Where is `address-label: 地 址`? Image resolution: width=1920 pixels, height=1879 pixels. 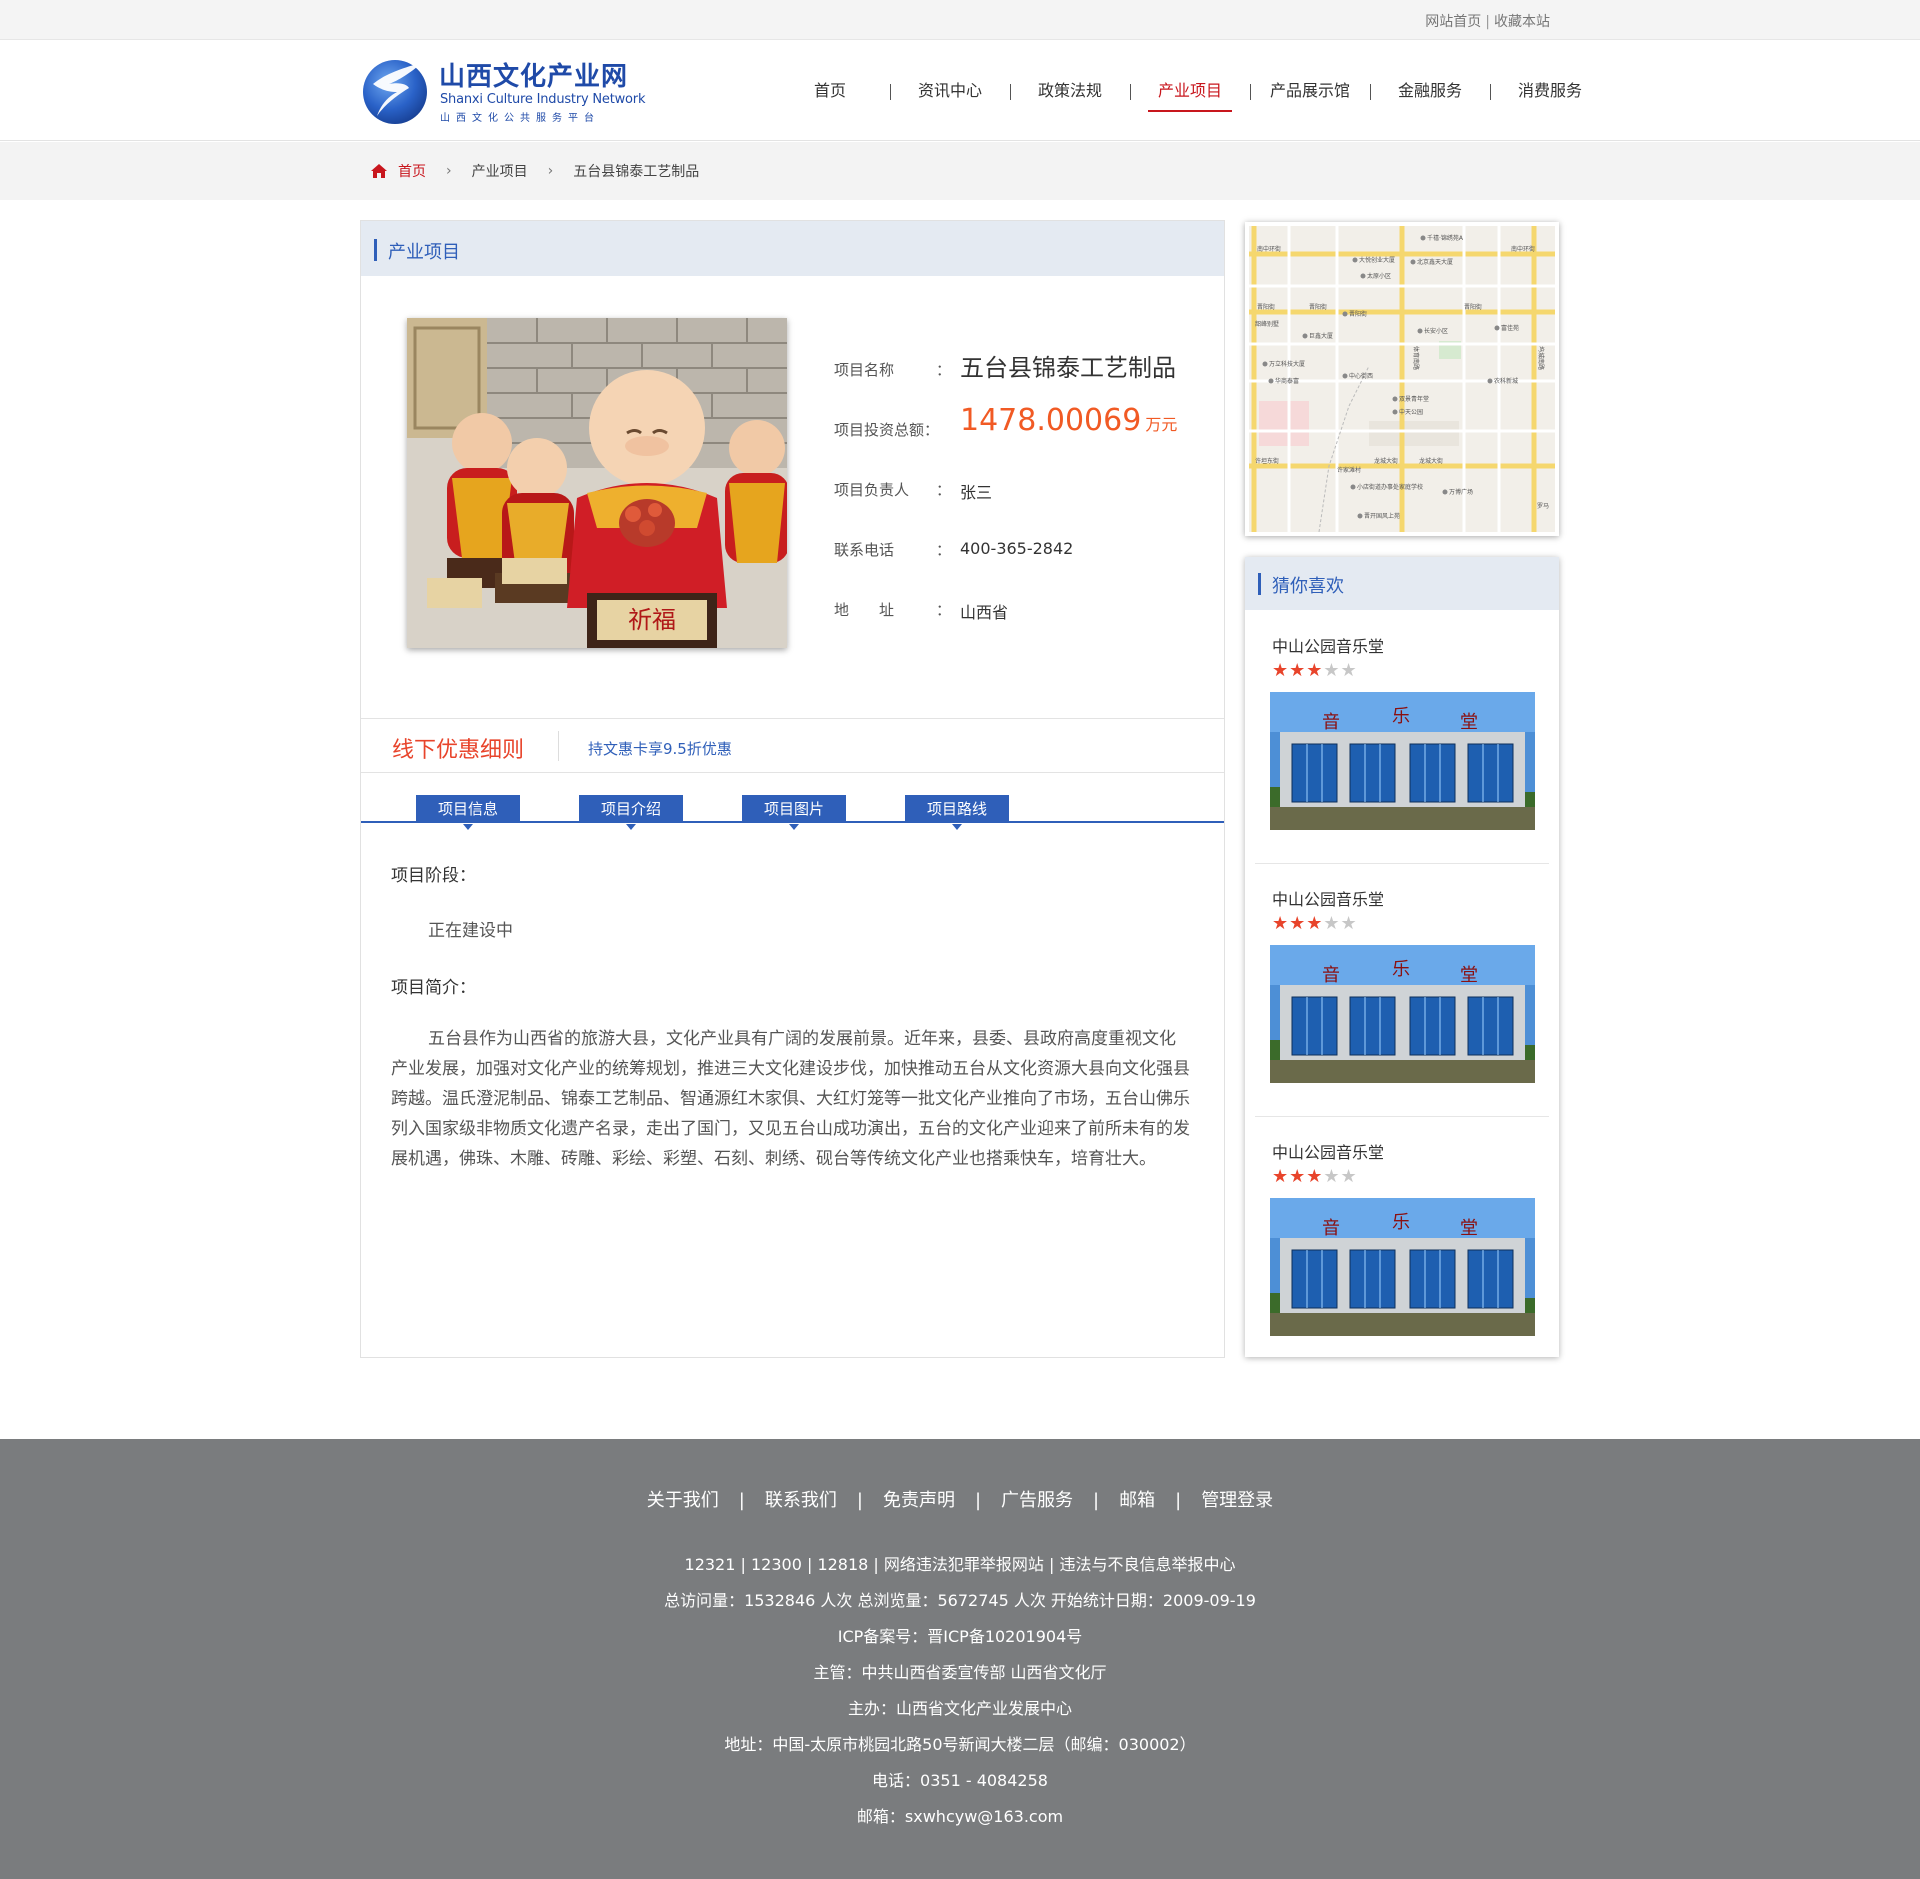
address-label: 地 址 is located at coordinates (864, 610).